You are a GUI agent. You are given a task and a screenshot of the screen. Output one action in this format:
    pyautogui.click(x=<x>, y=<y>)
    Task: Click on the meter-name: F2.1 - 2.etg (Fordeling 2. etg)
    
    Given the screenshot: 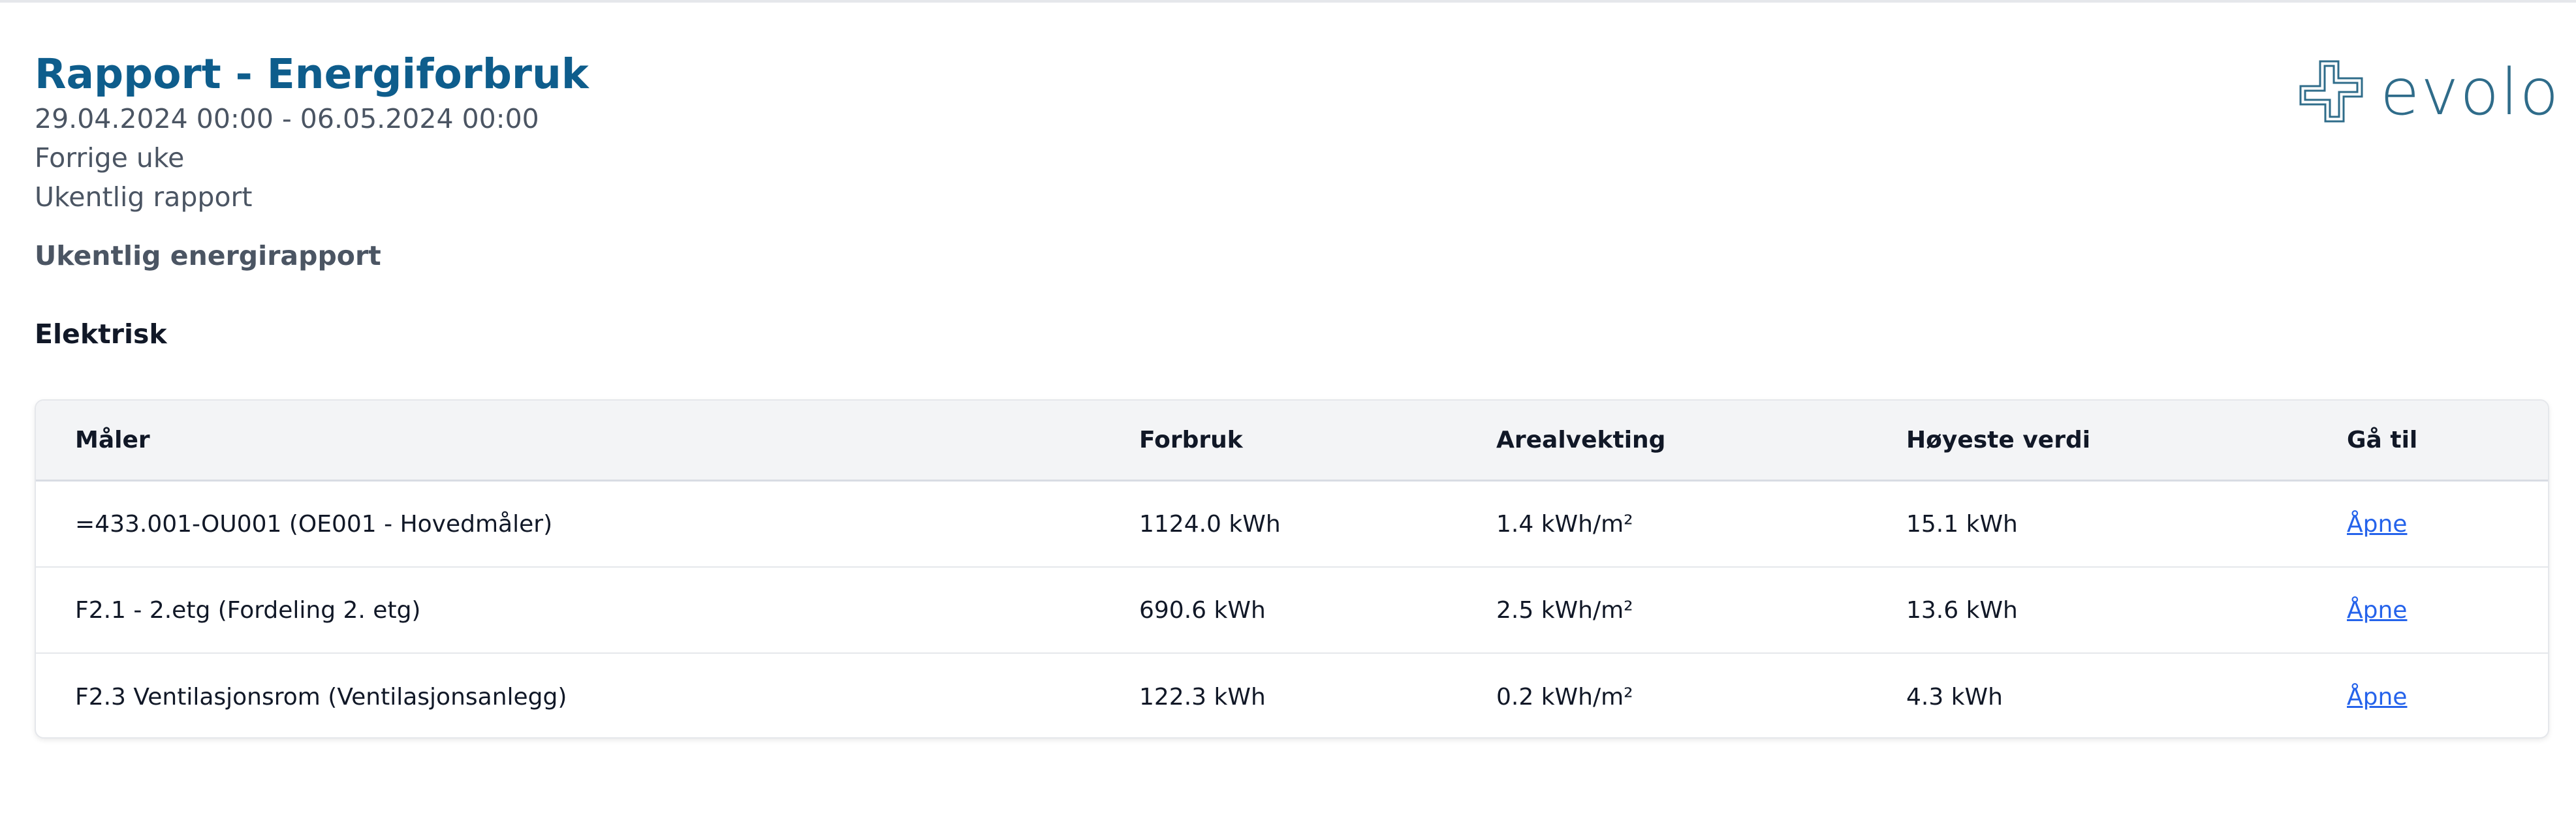 What is the action you would take?
    pyautogui.click(x=248, y=610)
    